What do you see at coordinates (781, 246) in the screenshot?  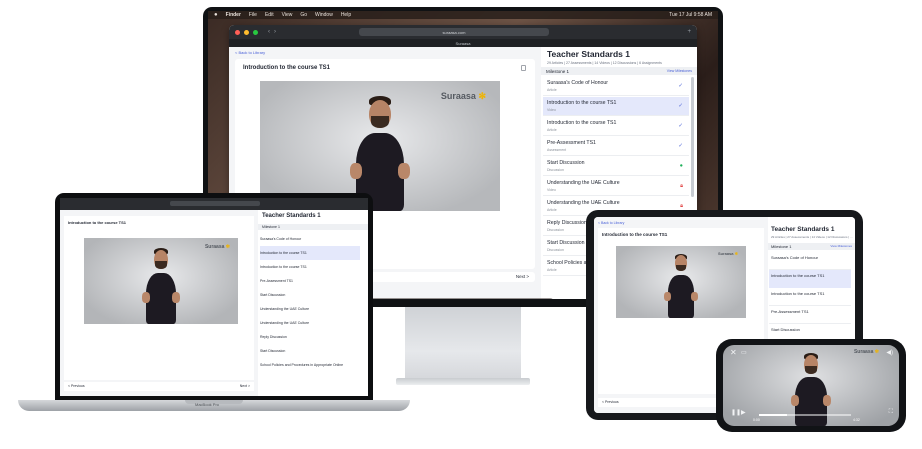 I see `ipad-milestone-label: Milestone 1` at bounding box center [781, 246].